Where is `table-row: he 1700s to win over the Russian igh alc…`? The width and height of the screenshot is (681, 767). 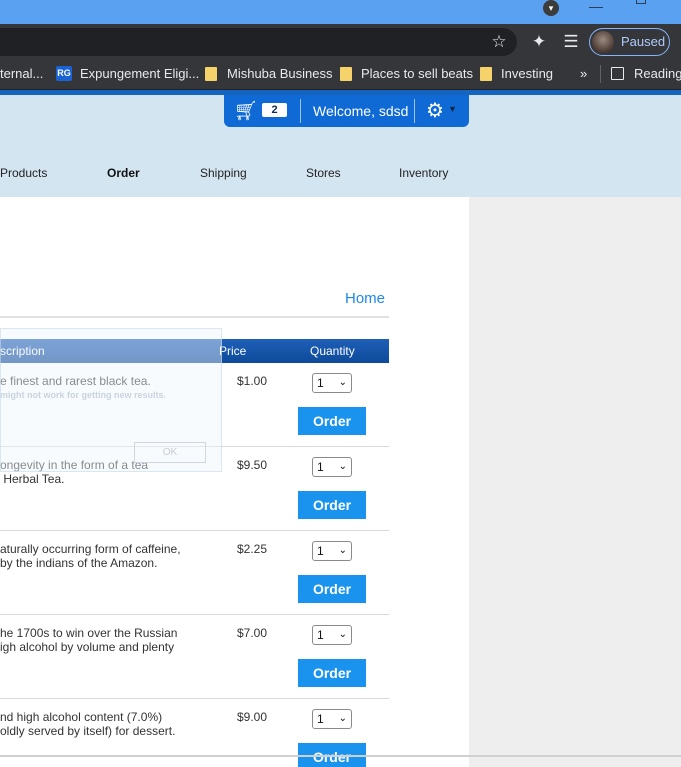 table-row: he 1700s to win over the Russian igh alc… is located at coordinates (194, 657).